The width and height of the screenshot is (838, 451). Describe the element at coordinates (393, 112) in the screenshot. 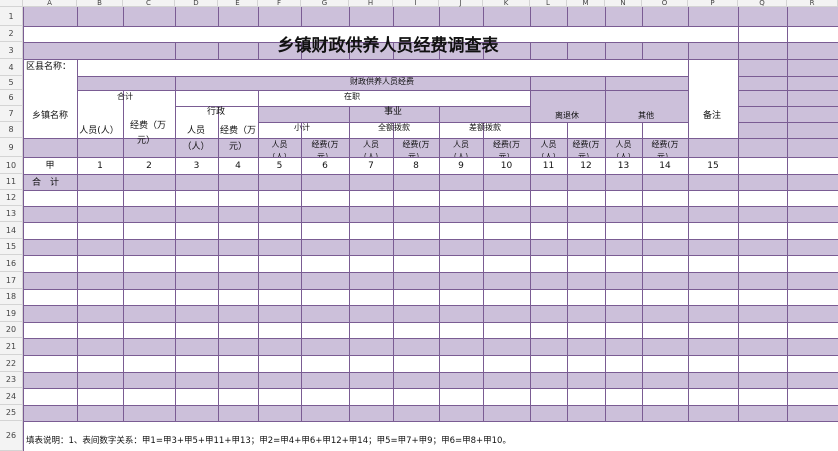

I see `header-institution: 事业` at that location.